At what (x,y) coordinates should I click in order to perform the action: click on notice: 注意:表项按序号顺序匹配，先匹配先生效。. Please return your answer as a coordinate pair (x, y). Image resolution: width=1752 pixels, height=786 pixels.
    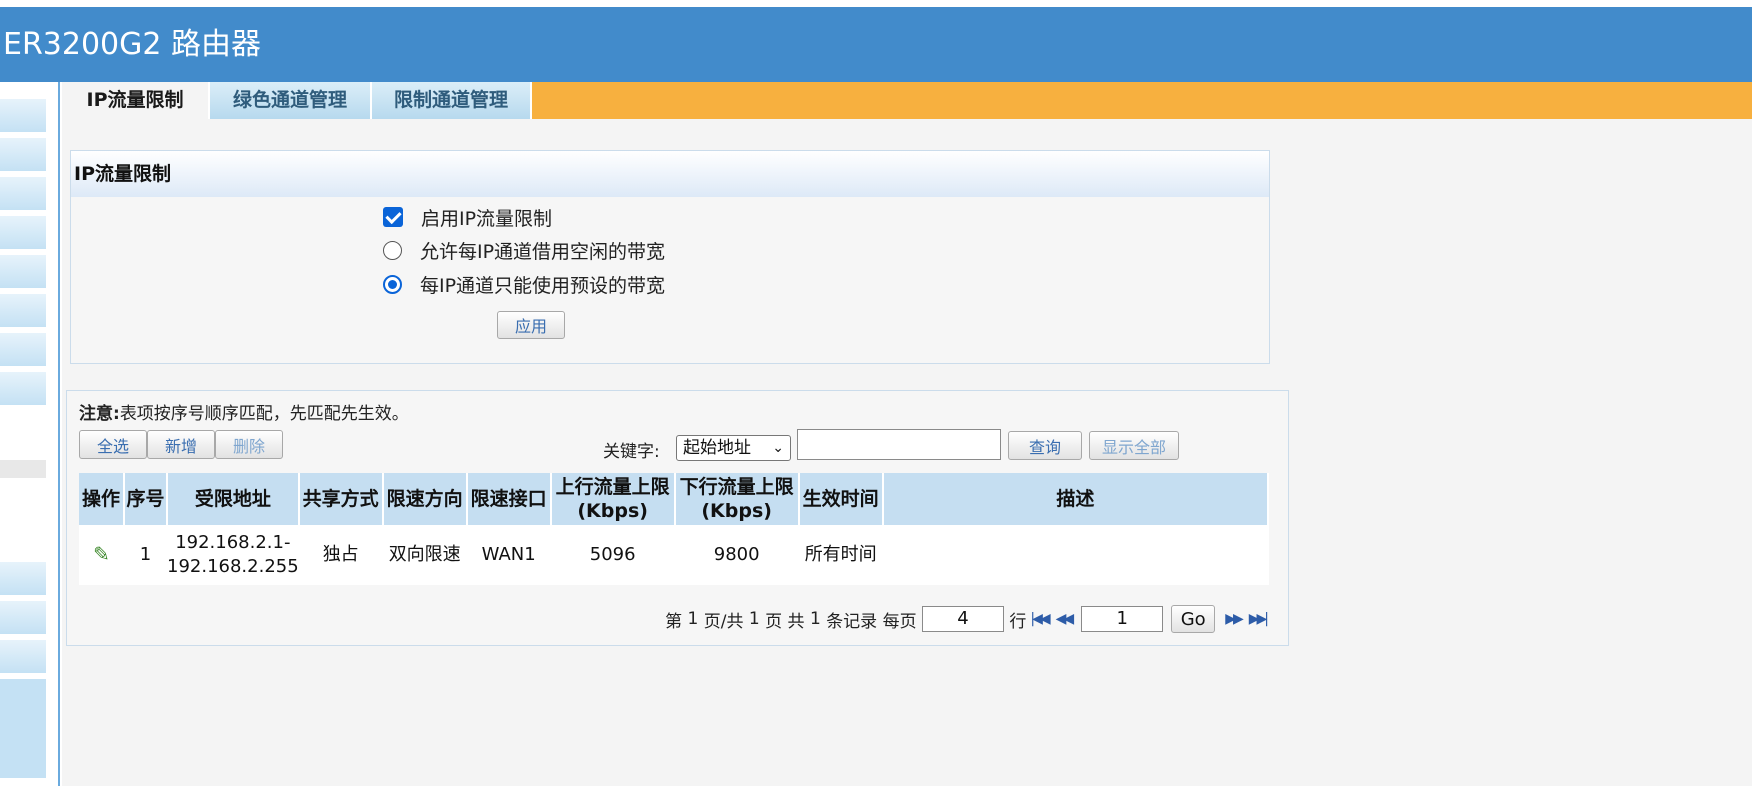
    Looking at the image, I should click on (244, 411).